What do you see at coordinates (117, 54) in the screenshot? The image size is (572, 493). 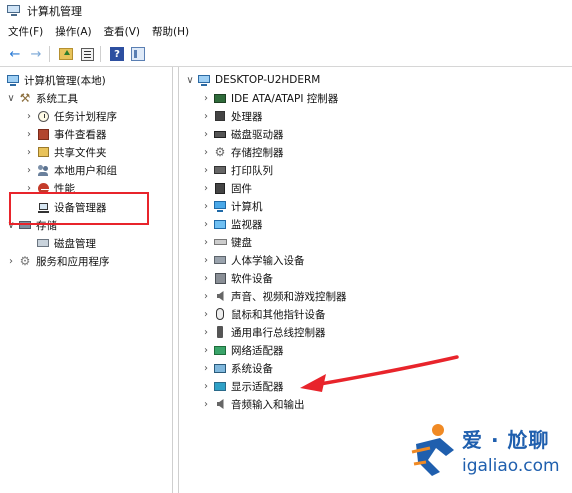 I see `help-icon: ?` at bounding box center [117, 54].